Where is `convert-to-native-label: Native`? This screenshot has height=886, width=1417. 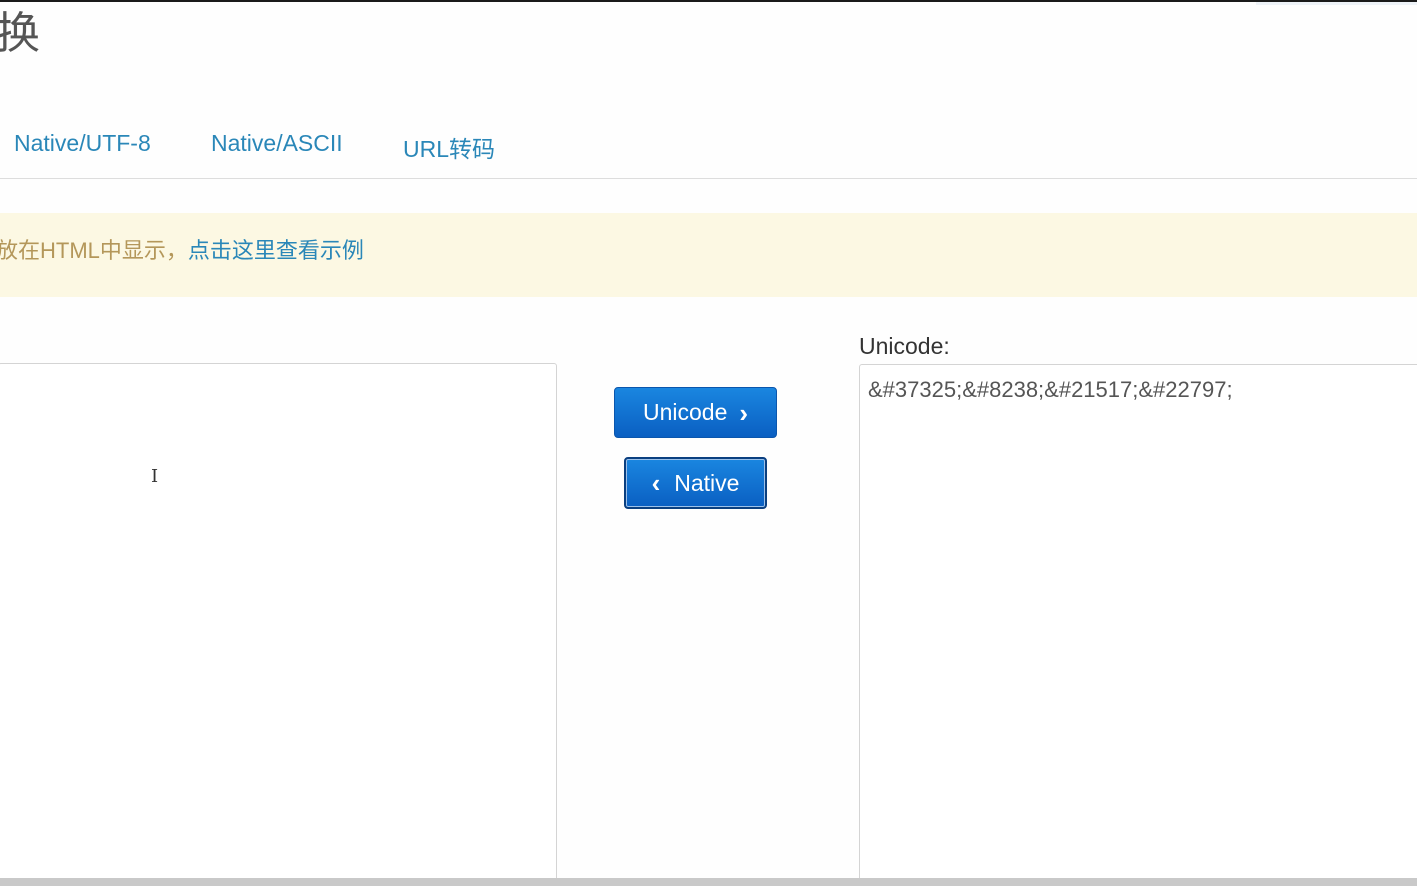
convert-to-native-label: Native is located at coordinates (707, 482).